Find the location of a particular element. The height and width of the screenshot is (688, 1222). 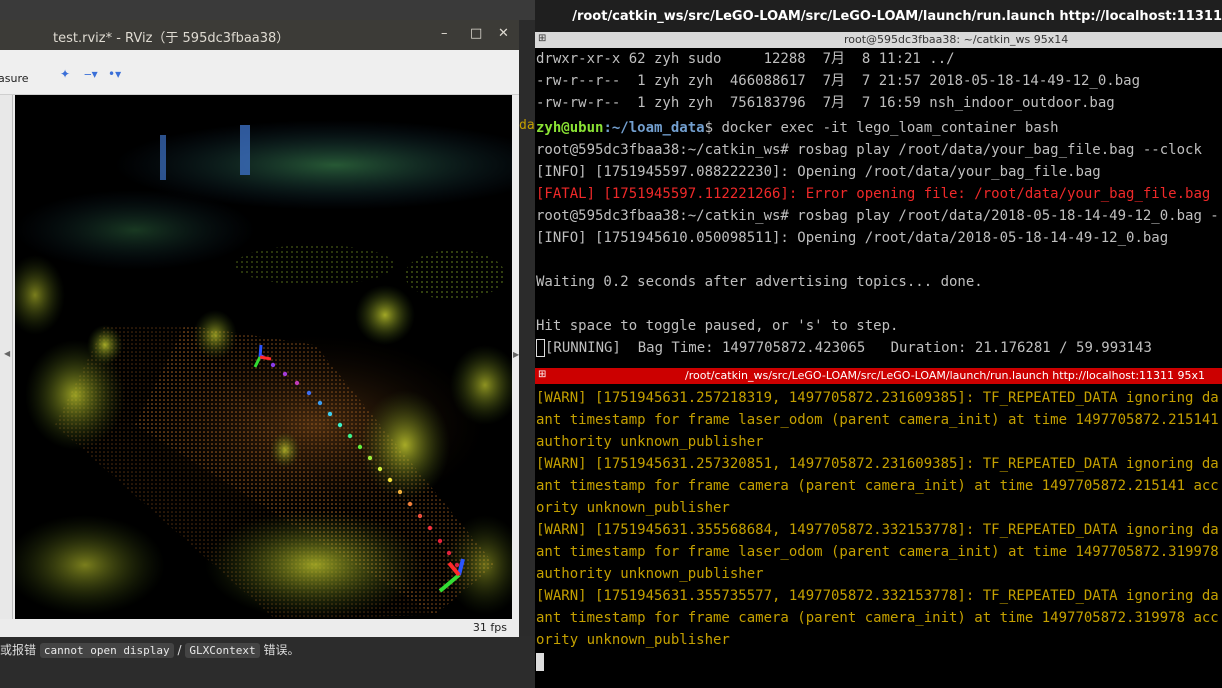

rviz-window-title: test.rviz* - RViz（于 595dc3fbaa38） is located at coordinates (171, 38).